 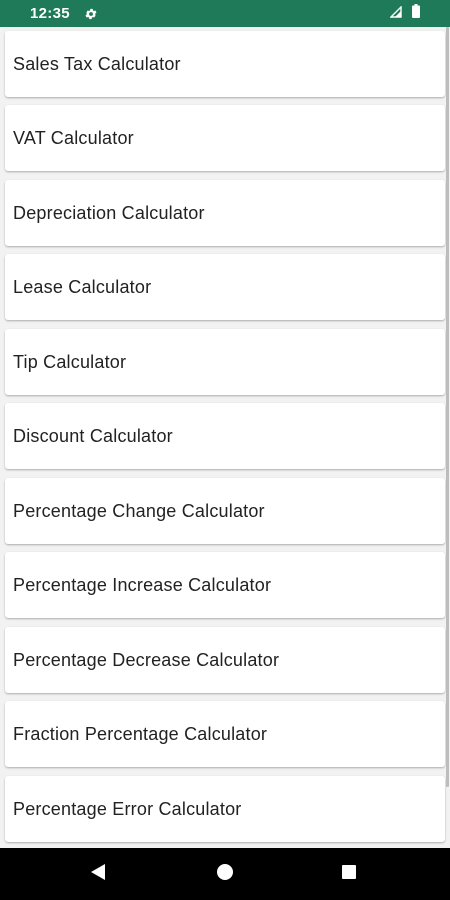 I want to click on battery-icon, so click(x=416, y=13).